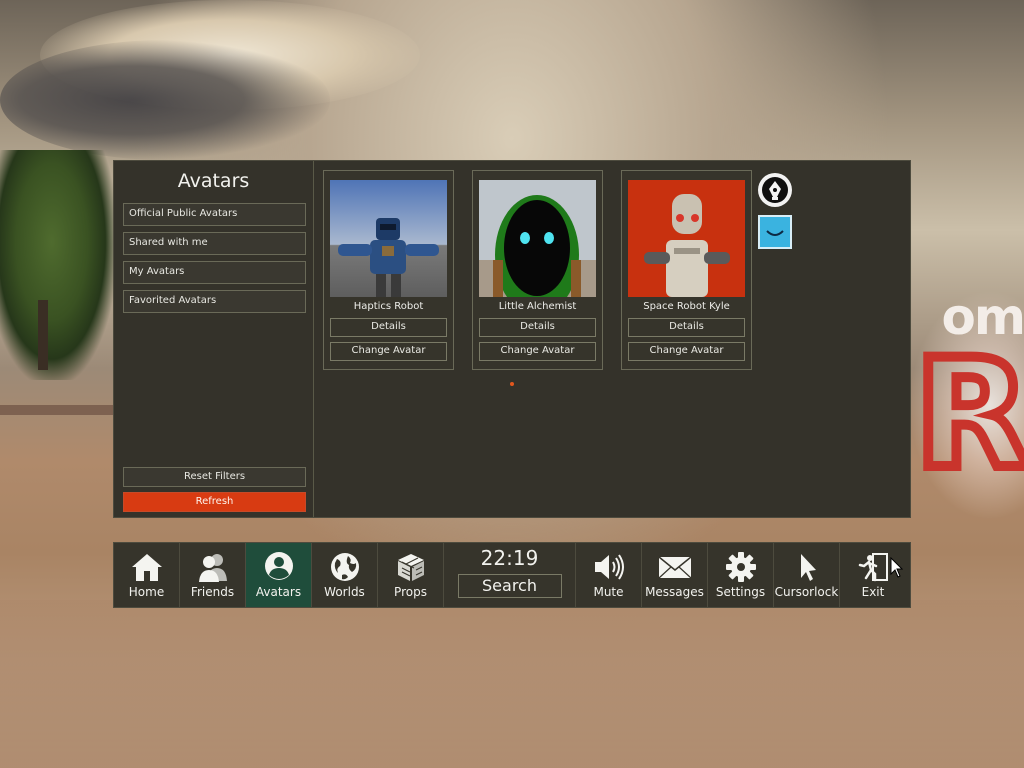  I want to click on page-indicator-dot, so click(512, 384).